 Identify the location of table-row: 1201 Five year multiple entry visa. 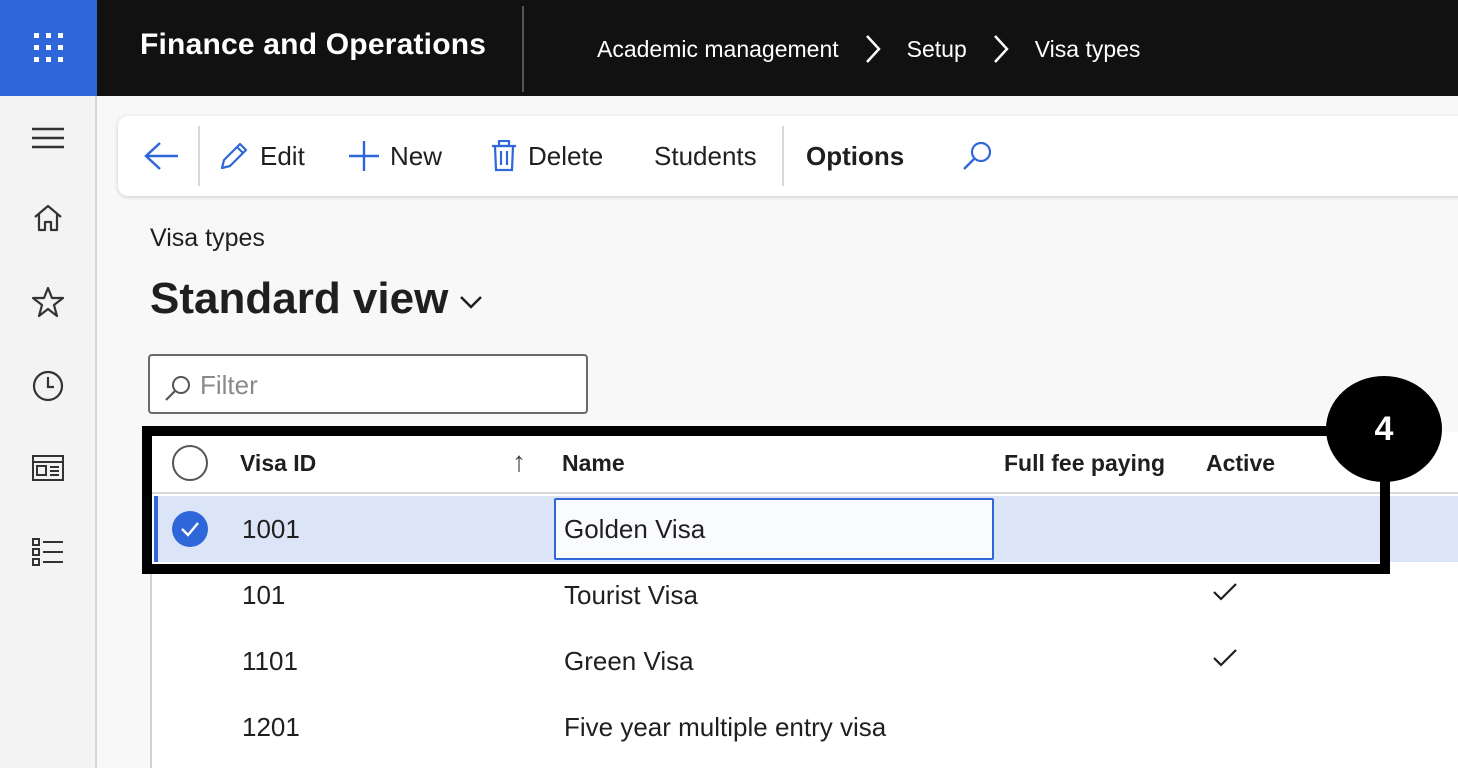
(805, 727).